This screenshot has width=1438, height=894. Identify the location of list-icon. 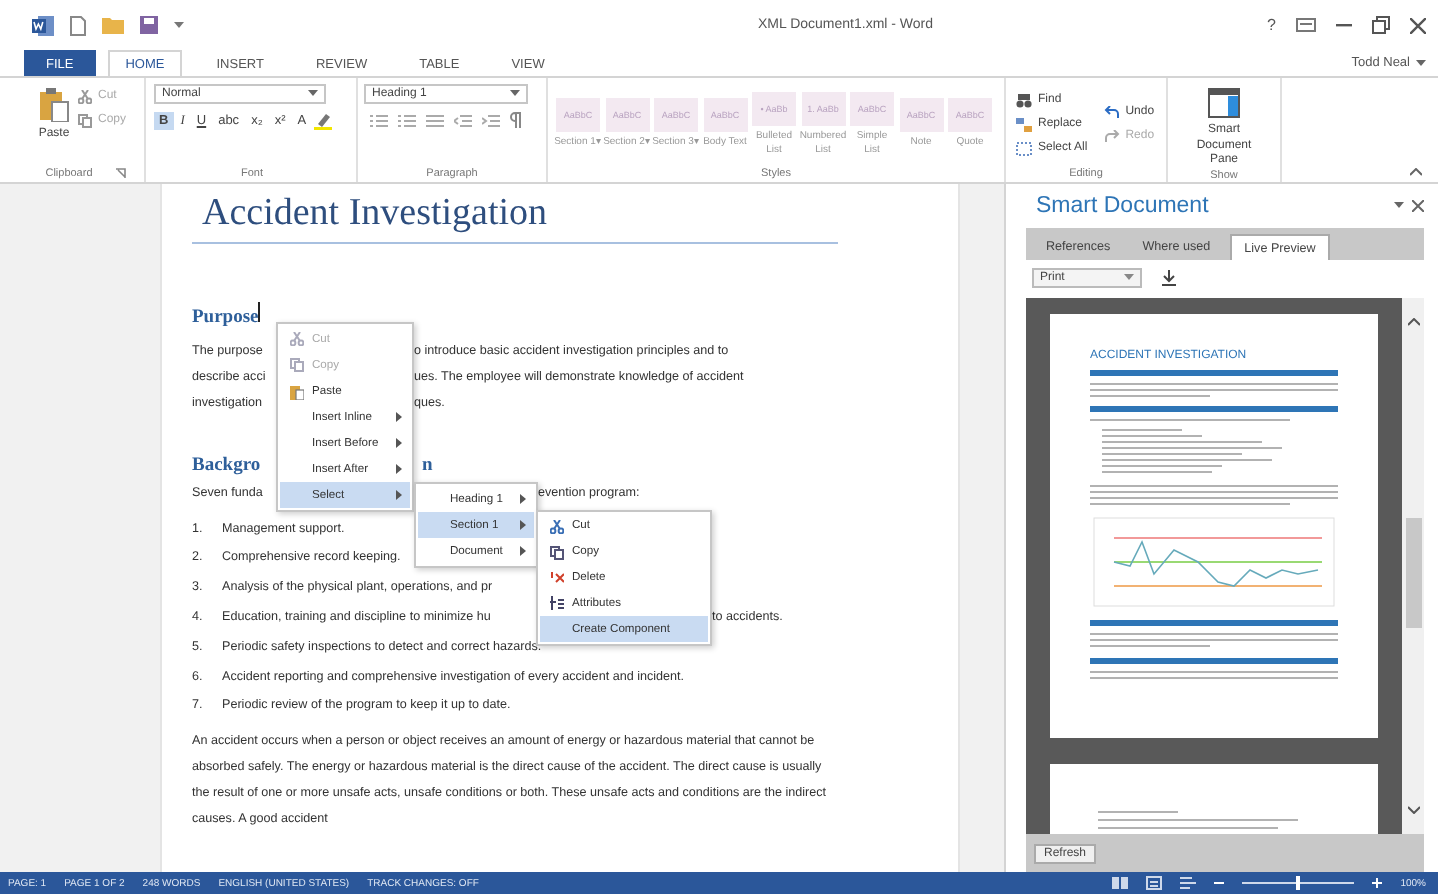
(556, 603).